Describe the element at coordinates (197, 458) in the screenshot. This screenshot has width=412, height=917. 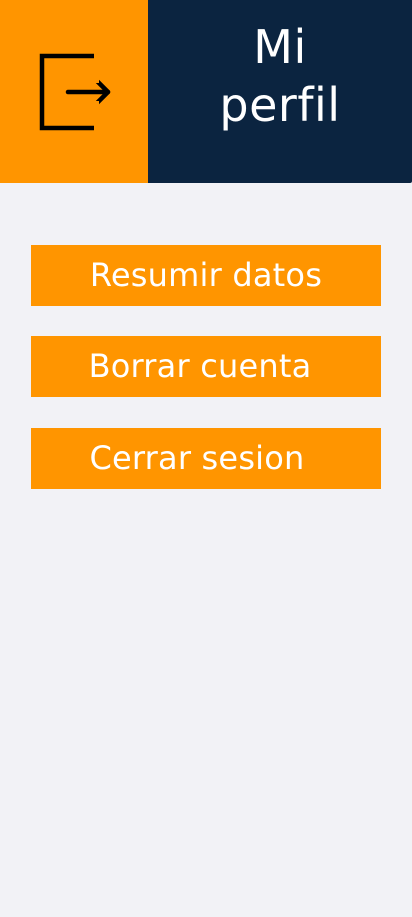
I see `logout-session-label: Cerrar sesion` at that location.